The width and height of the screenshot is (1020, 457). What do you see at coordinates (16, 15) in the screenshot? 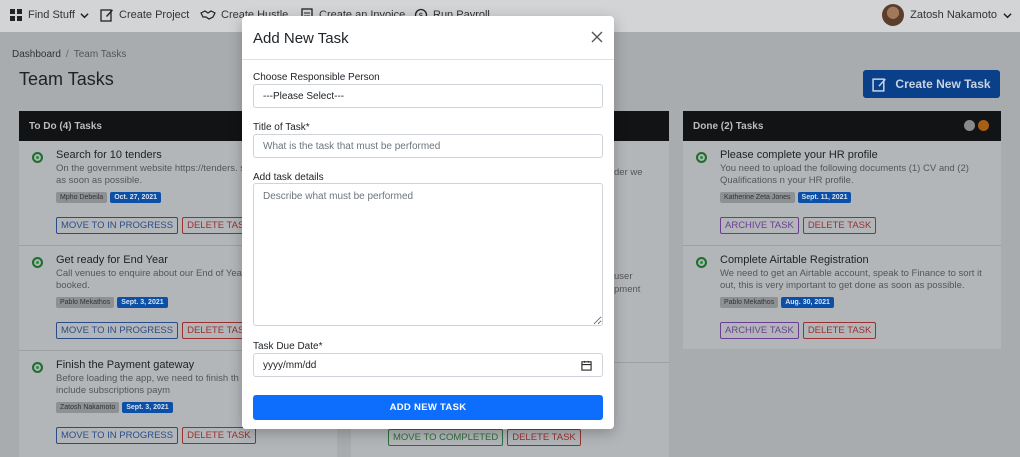
I see `grid-icon` at bounding box center [16, 15].